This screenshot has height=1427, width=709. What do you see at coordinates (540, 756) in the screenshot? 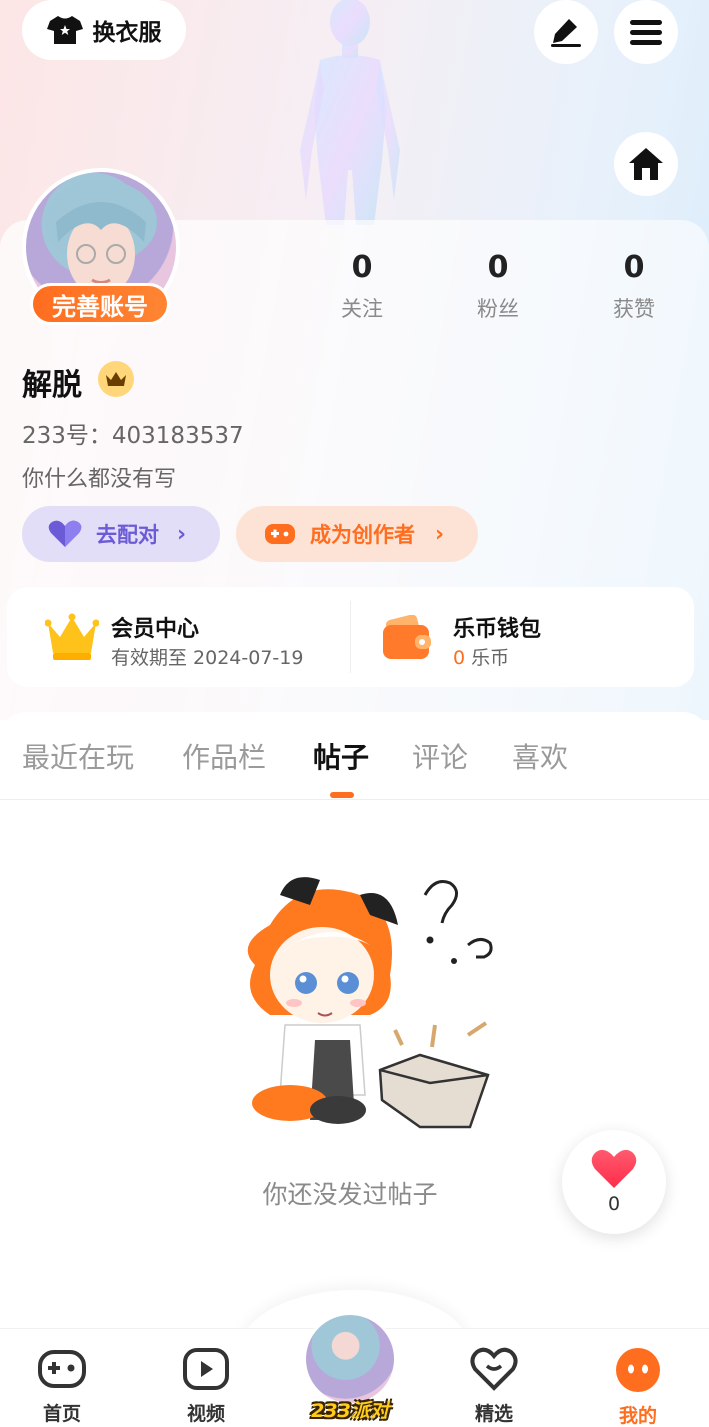
I see `tab-likes: 喜欢` at bounding box center [540, 756].